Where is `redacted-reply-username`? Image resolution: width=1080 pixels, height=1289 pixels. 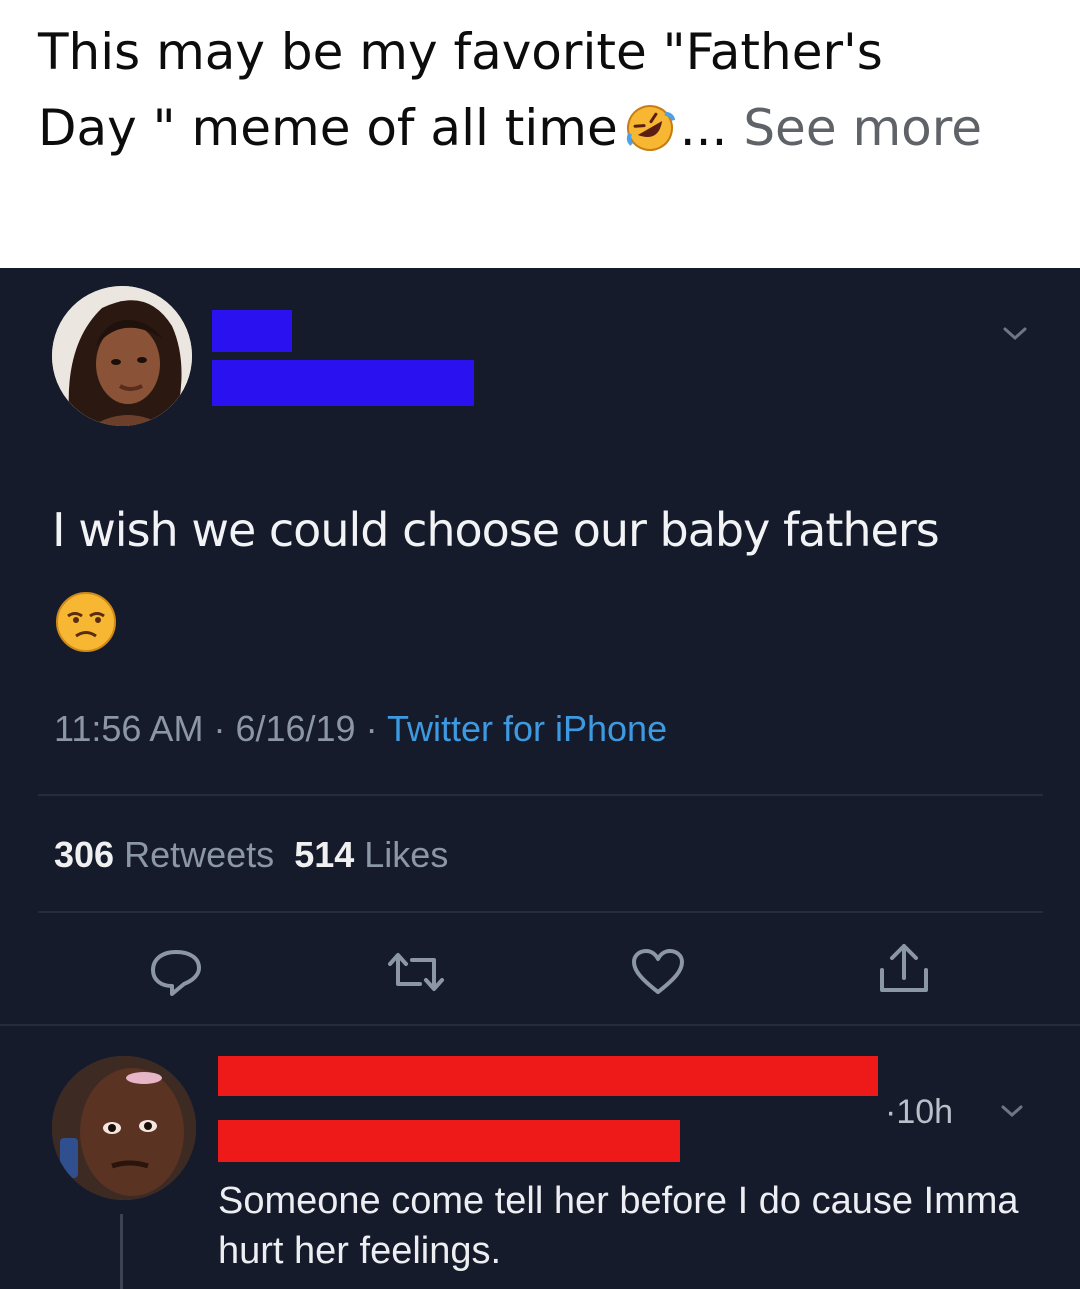 redacted-reply-username is located at coordinates (449, 1141).